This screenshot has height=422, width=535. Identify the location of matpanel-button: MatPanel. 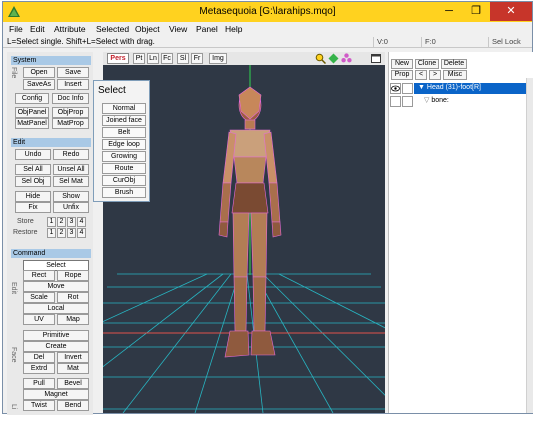
(32, 123).